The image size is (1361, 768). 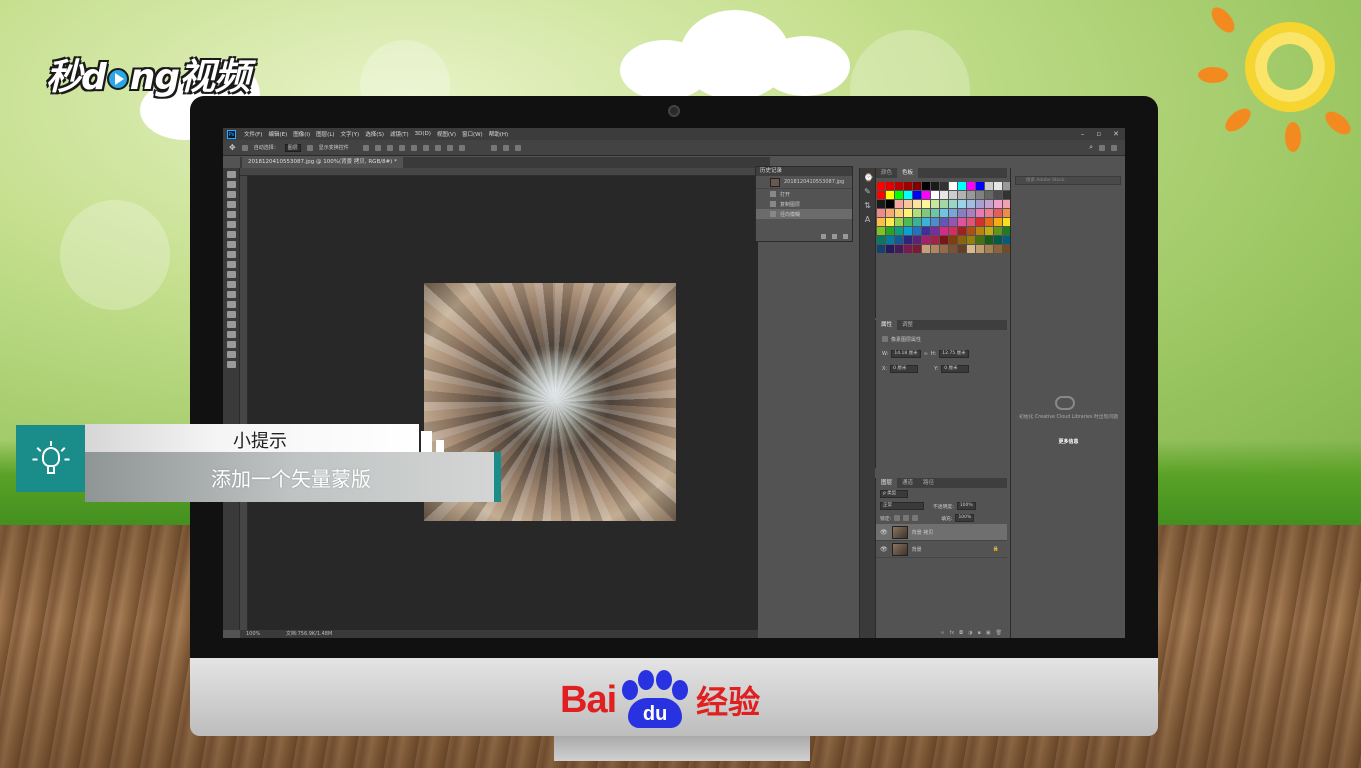 I want to click on menu-edit: 编辑(E), so click(x=277, y=134).